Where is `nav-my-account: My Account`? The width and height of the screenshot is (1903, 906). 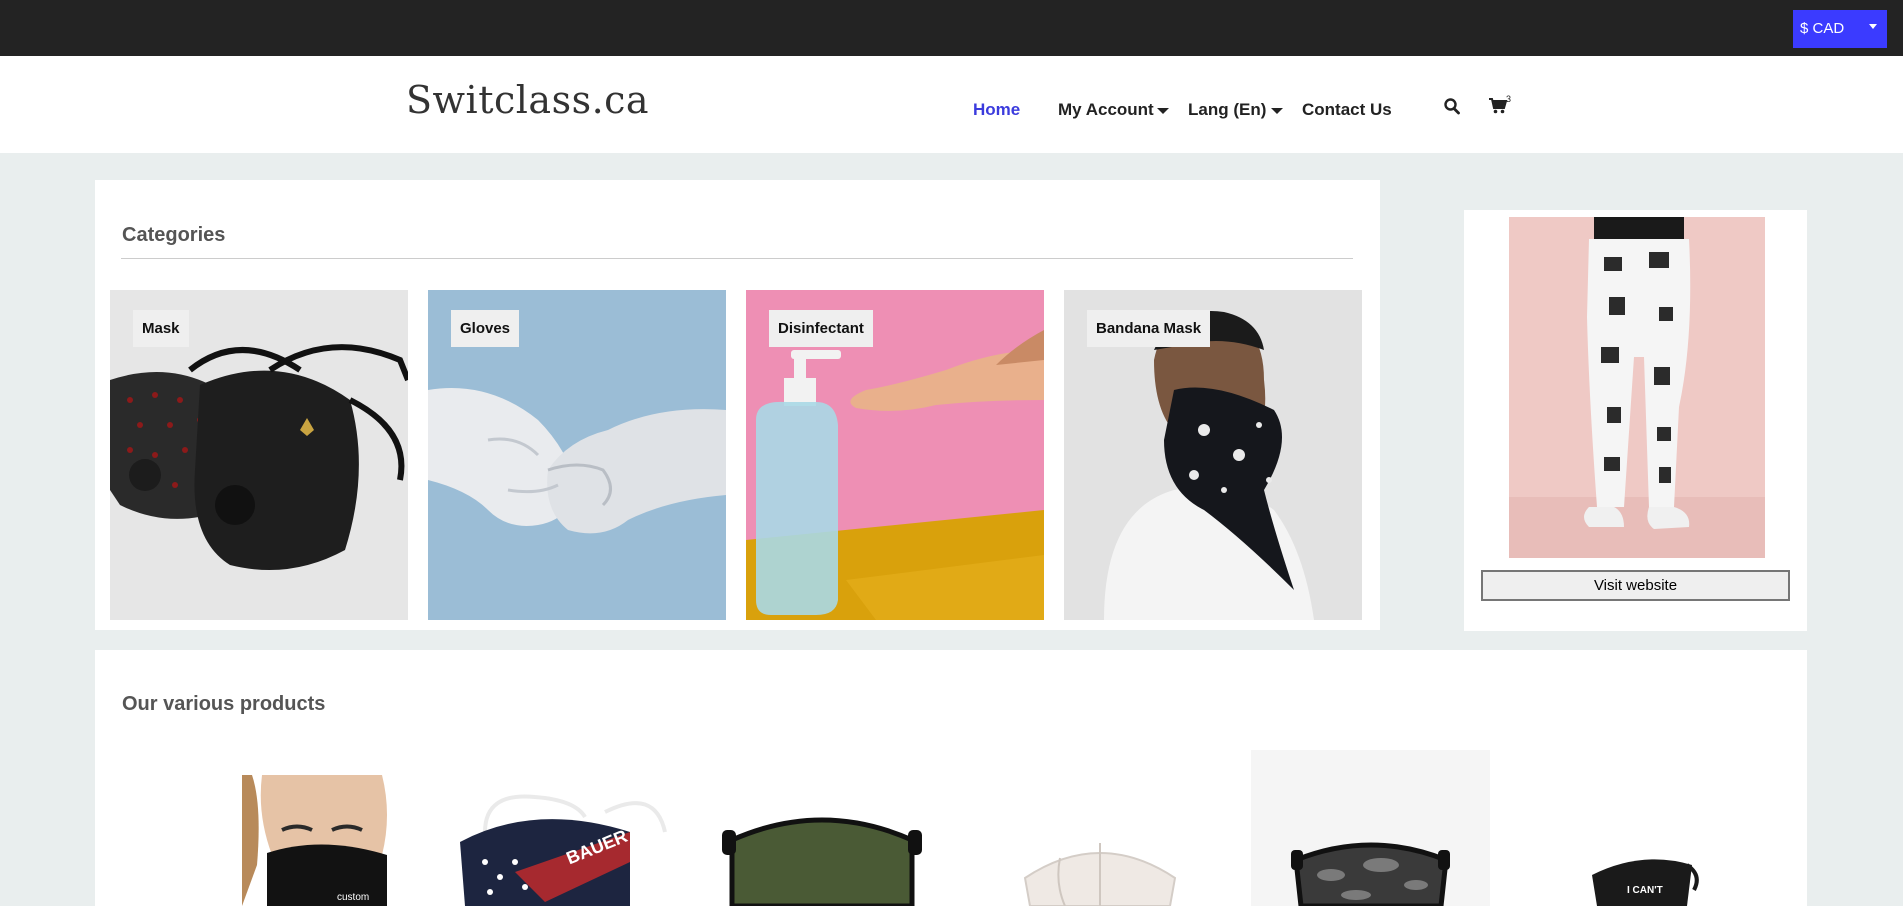
nav-my-account: My Account is located at coordinates (1106, 110).